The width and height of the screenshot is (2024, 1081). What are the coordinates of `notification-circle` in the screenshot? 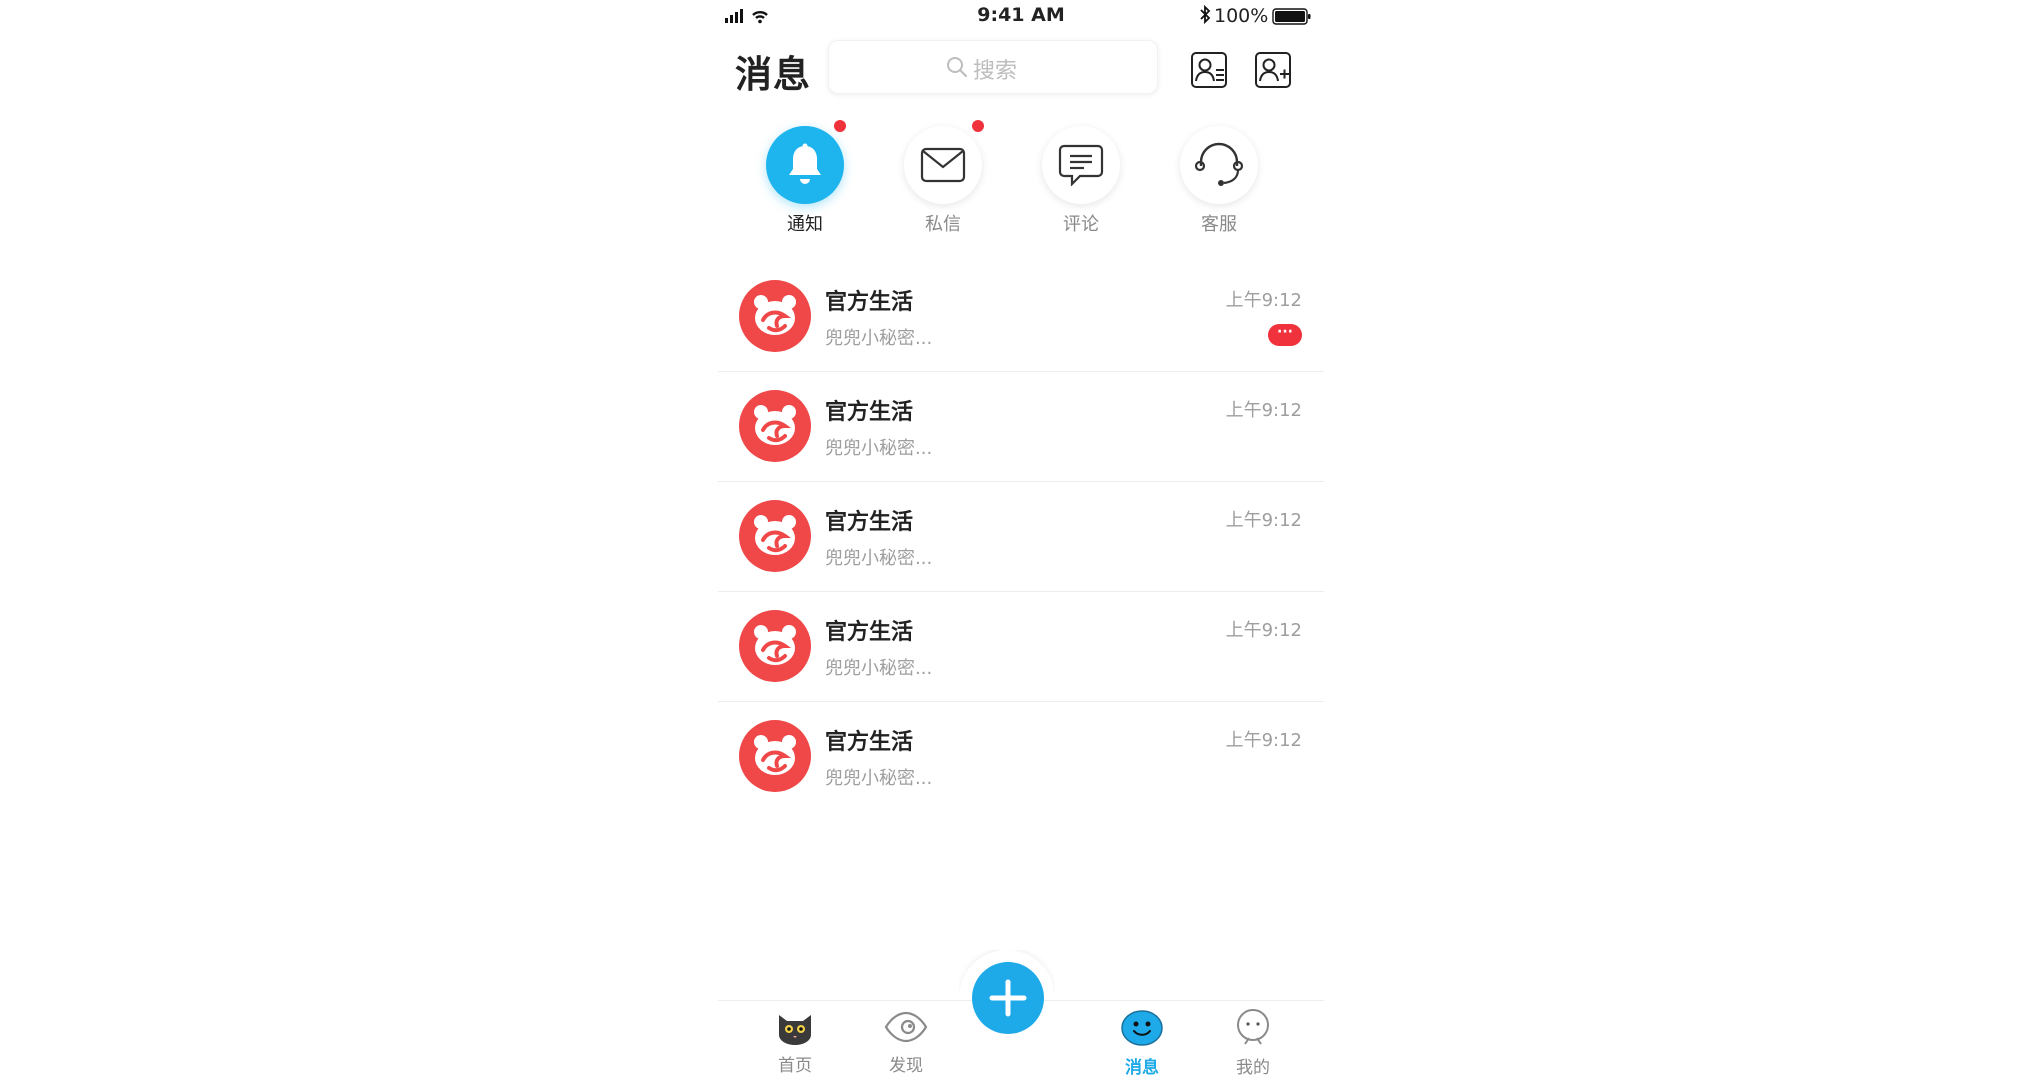 It's located at (806, 162).